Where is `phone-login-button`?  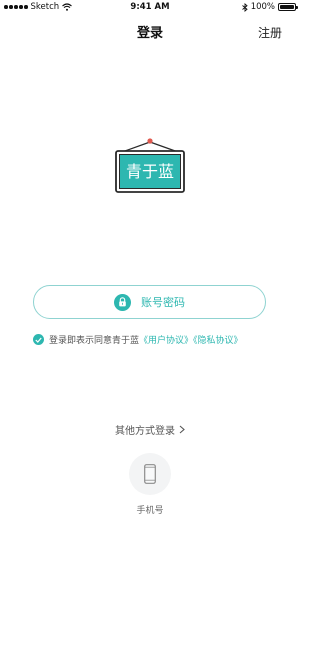
phone-login-button is located at coordinates (150, 474).